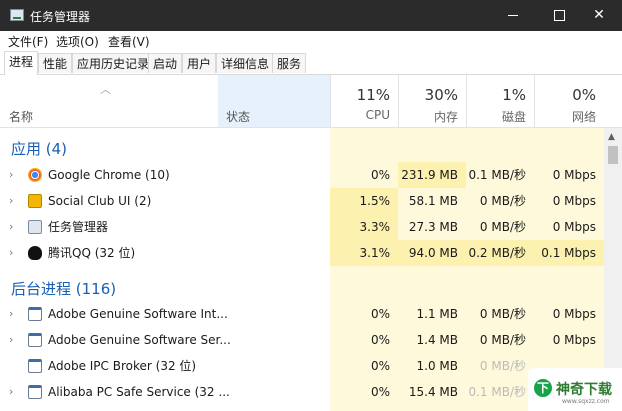  Describe the element at coordinates (122, 366) in the screenshot. I see `process-name: Adobe IPC Broker (32 位)` at that location.